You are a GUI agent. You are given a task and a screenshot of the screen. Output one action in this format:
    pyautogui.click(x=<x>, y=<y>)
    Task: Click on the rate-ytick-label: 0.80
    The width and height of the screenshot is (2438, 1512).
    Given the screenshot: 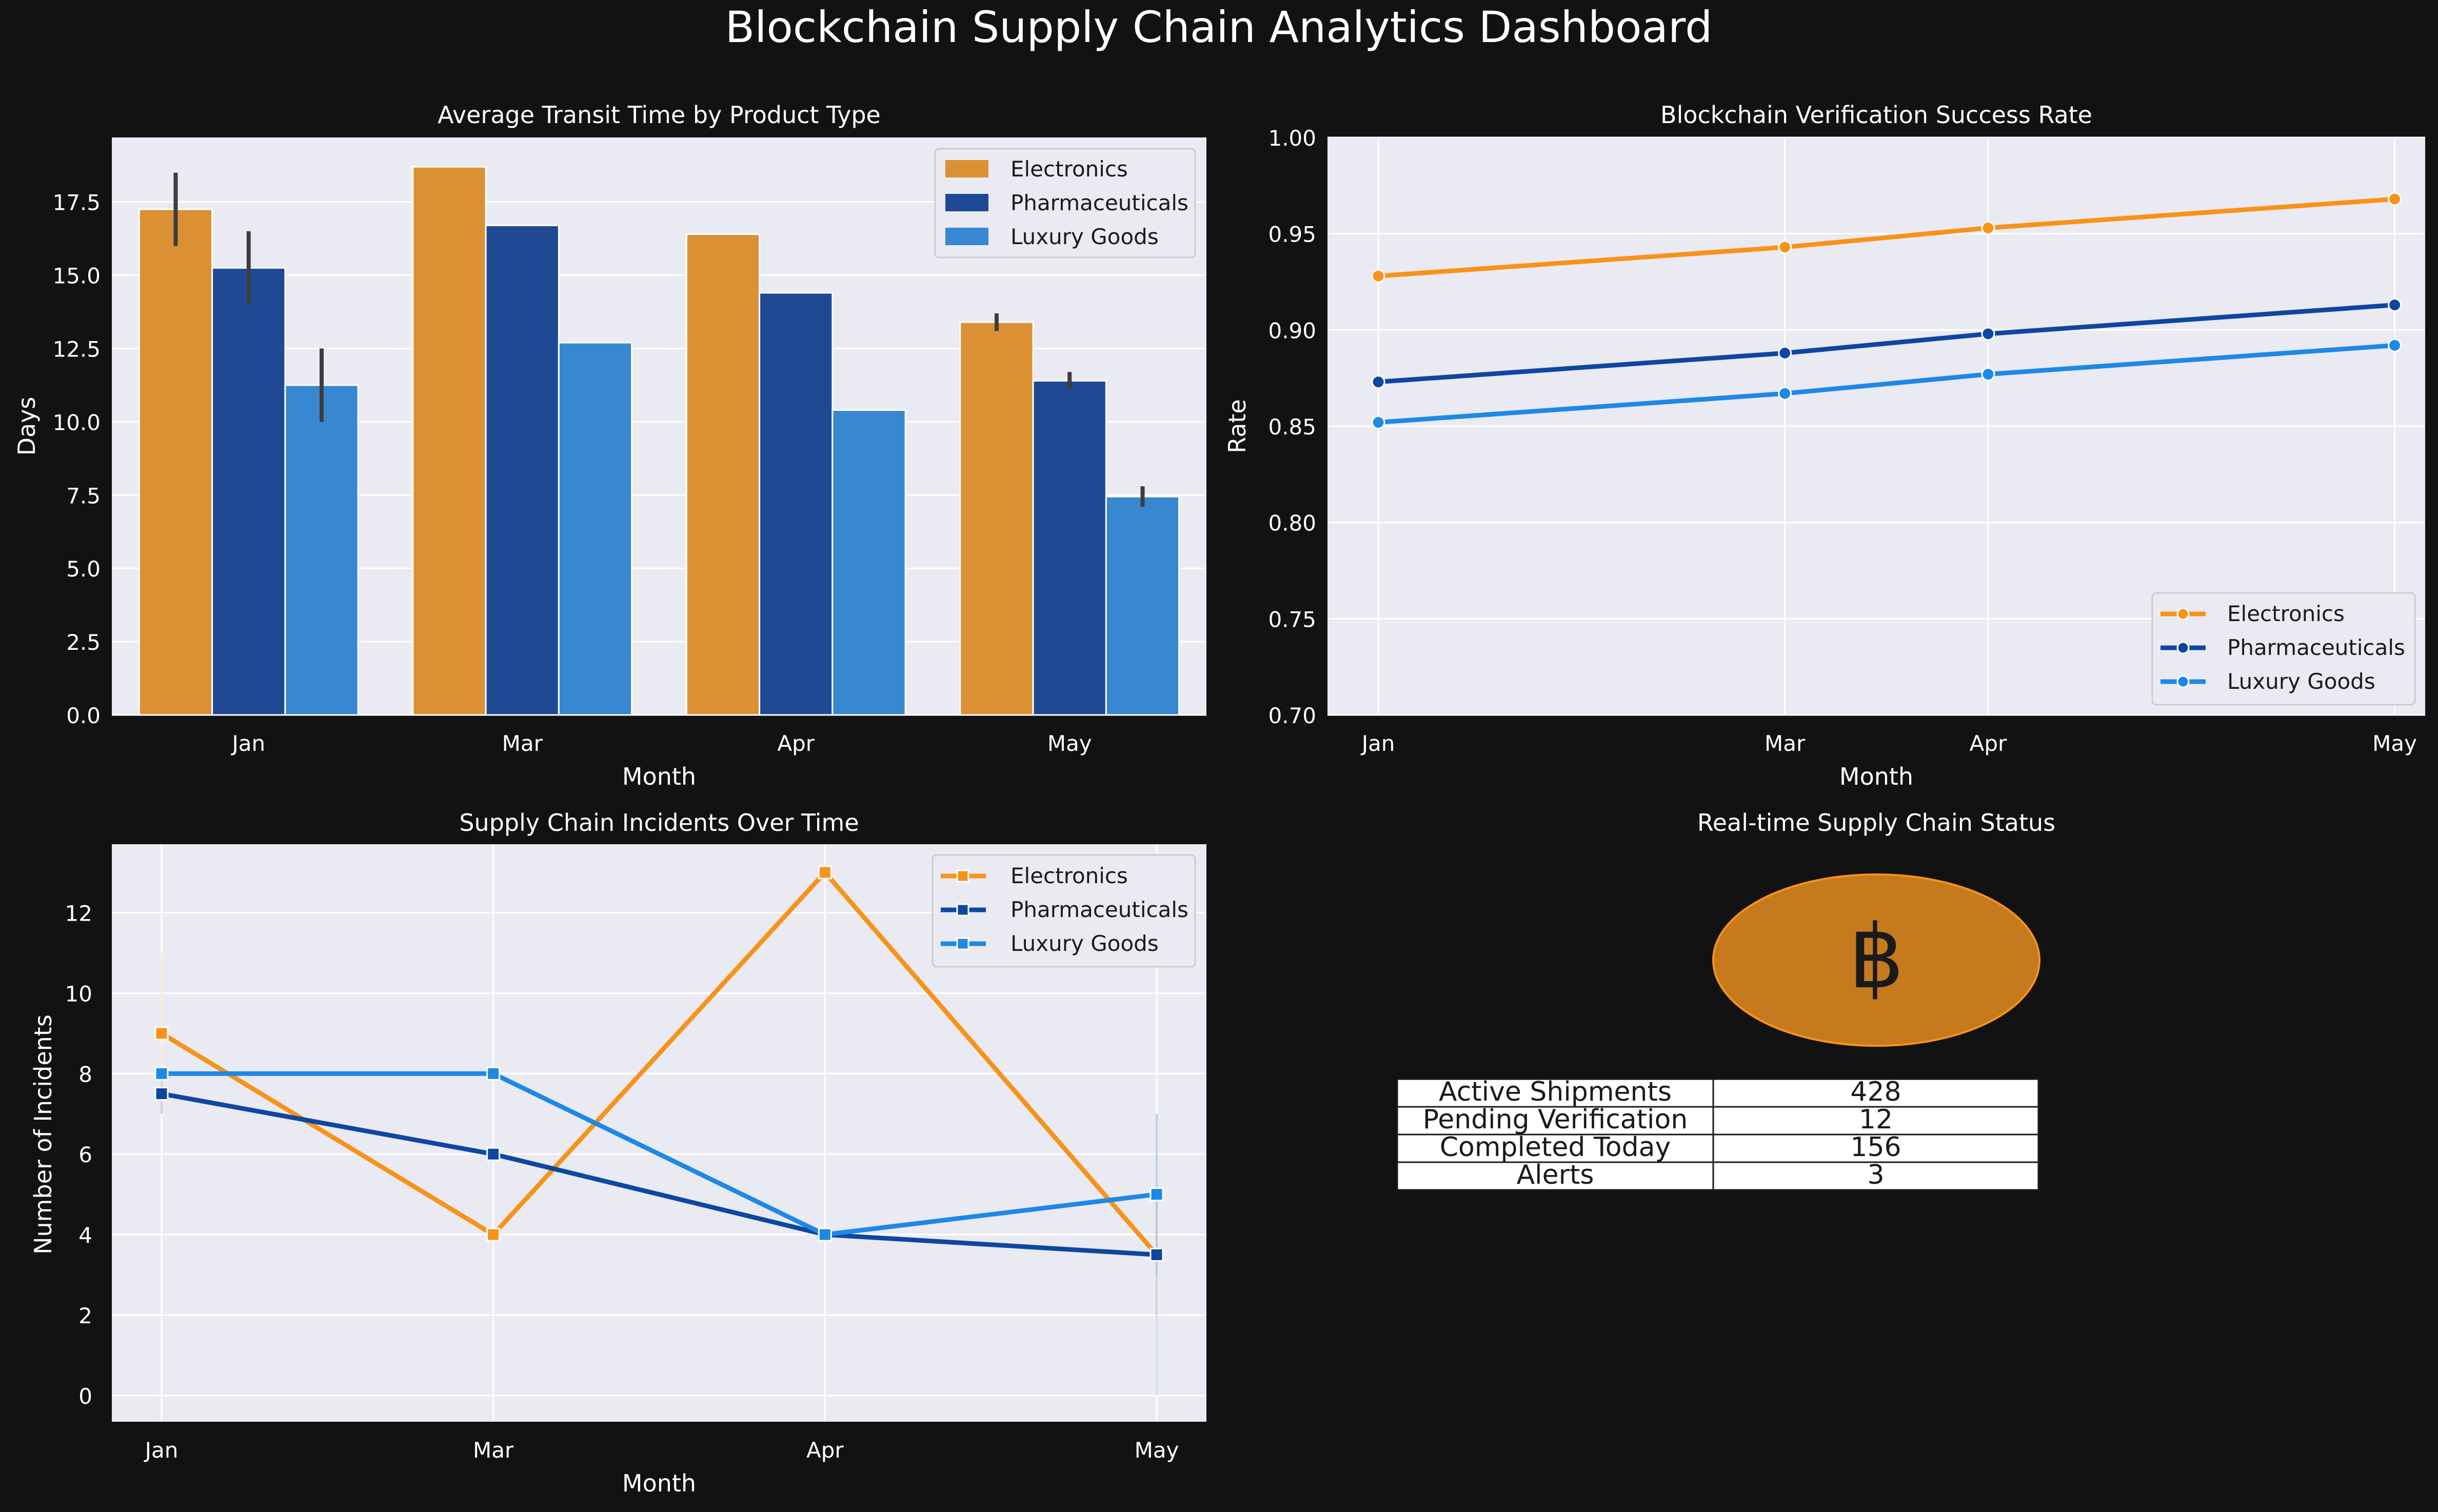 What is the action you would take?
    pyautogui.click(x=1292, y=523)
    